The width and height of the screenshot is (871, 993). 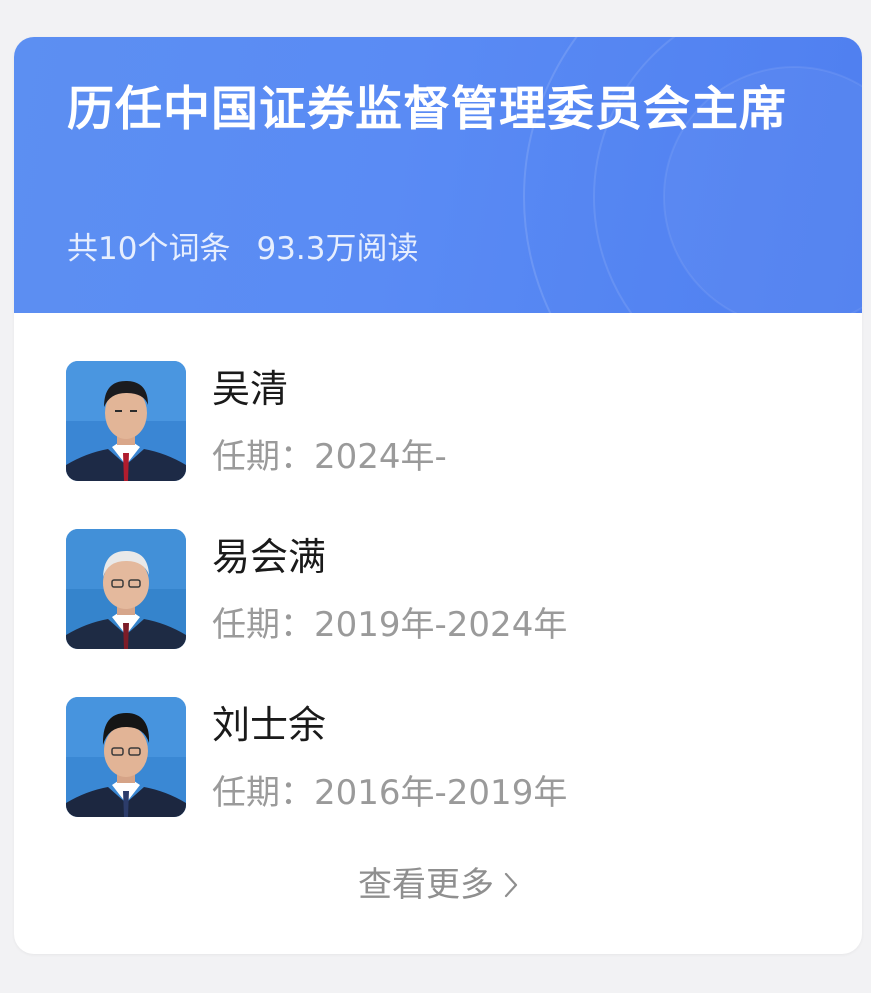 I want to click on card-stats: 共10个词条 93.3万阅读, so click(x=242, y=249).